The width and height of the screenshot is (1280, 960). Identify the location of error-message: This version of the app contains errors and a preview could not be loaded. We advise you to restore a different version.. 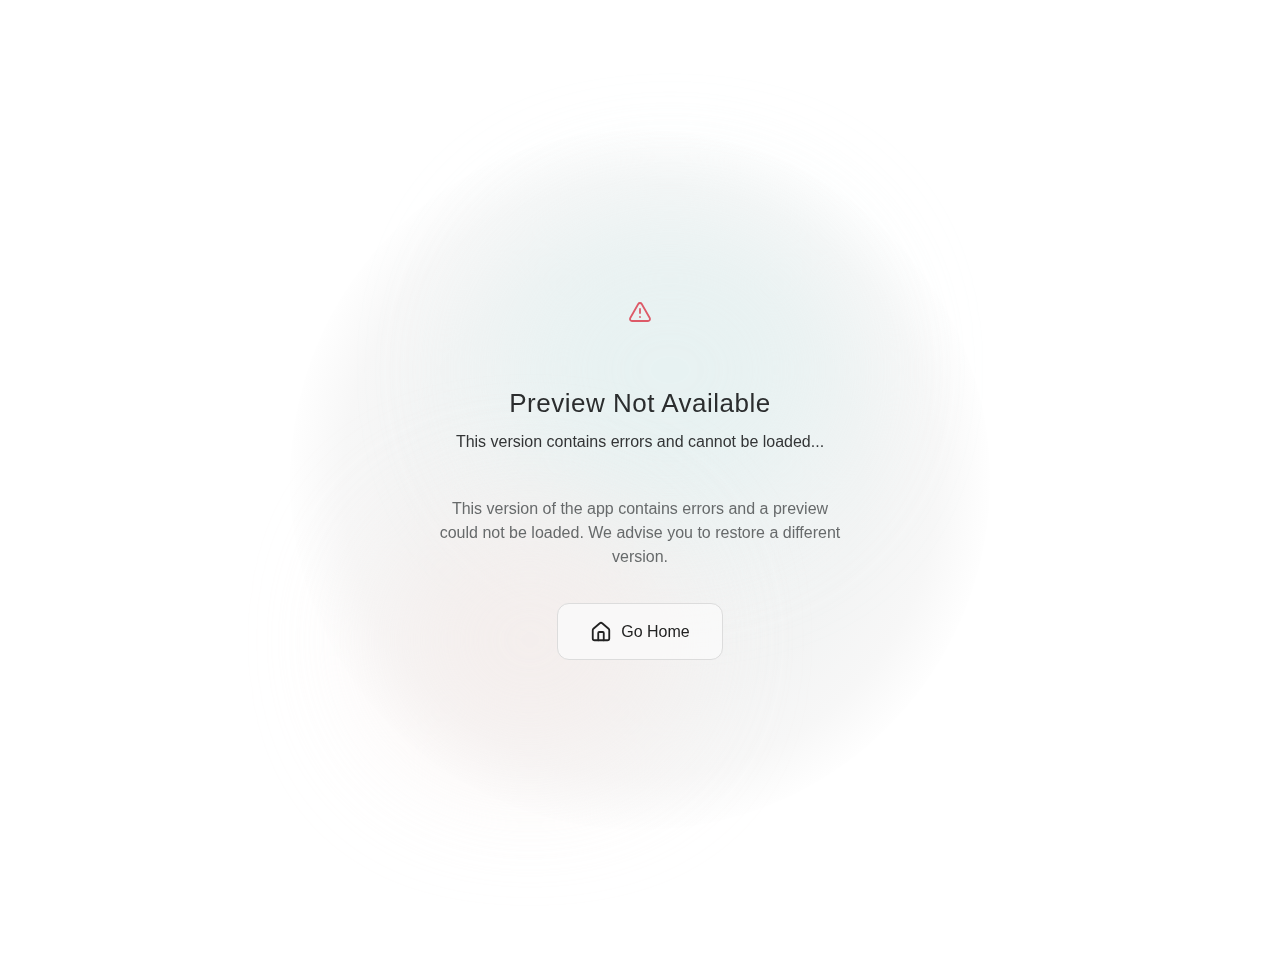
(640, 533).